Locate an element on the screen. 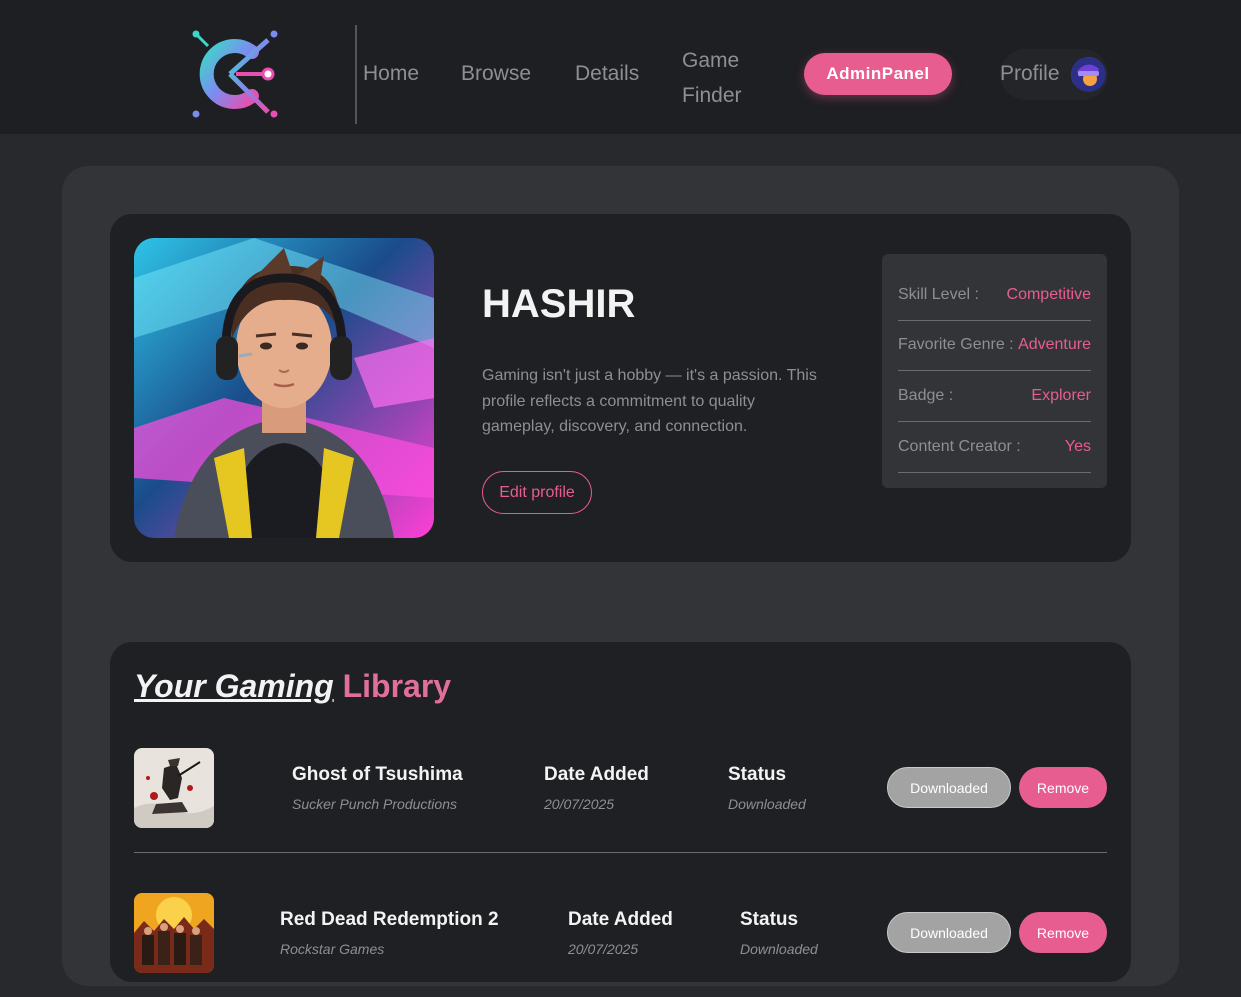 The height and width of the screenshot is (997, 1241). stat-value: Explorer is located at coordinates (1061, 395).